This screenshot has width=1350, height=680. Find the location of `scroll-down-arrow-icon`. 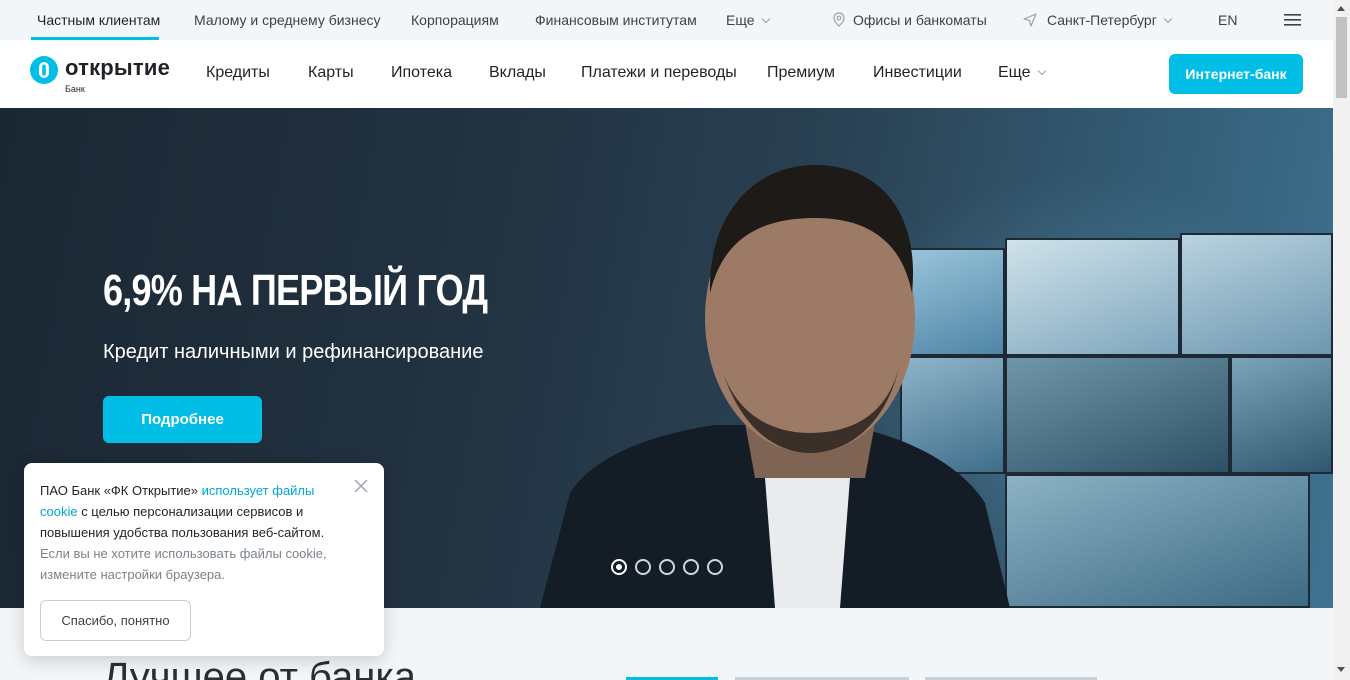

scroll-down-arrow-icon is located at coordinates (1341, 669).